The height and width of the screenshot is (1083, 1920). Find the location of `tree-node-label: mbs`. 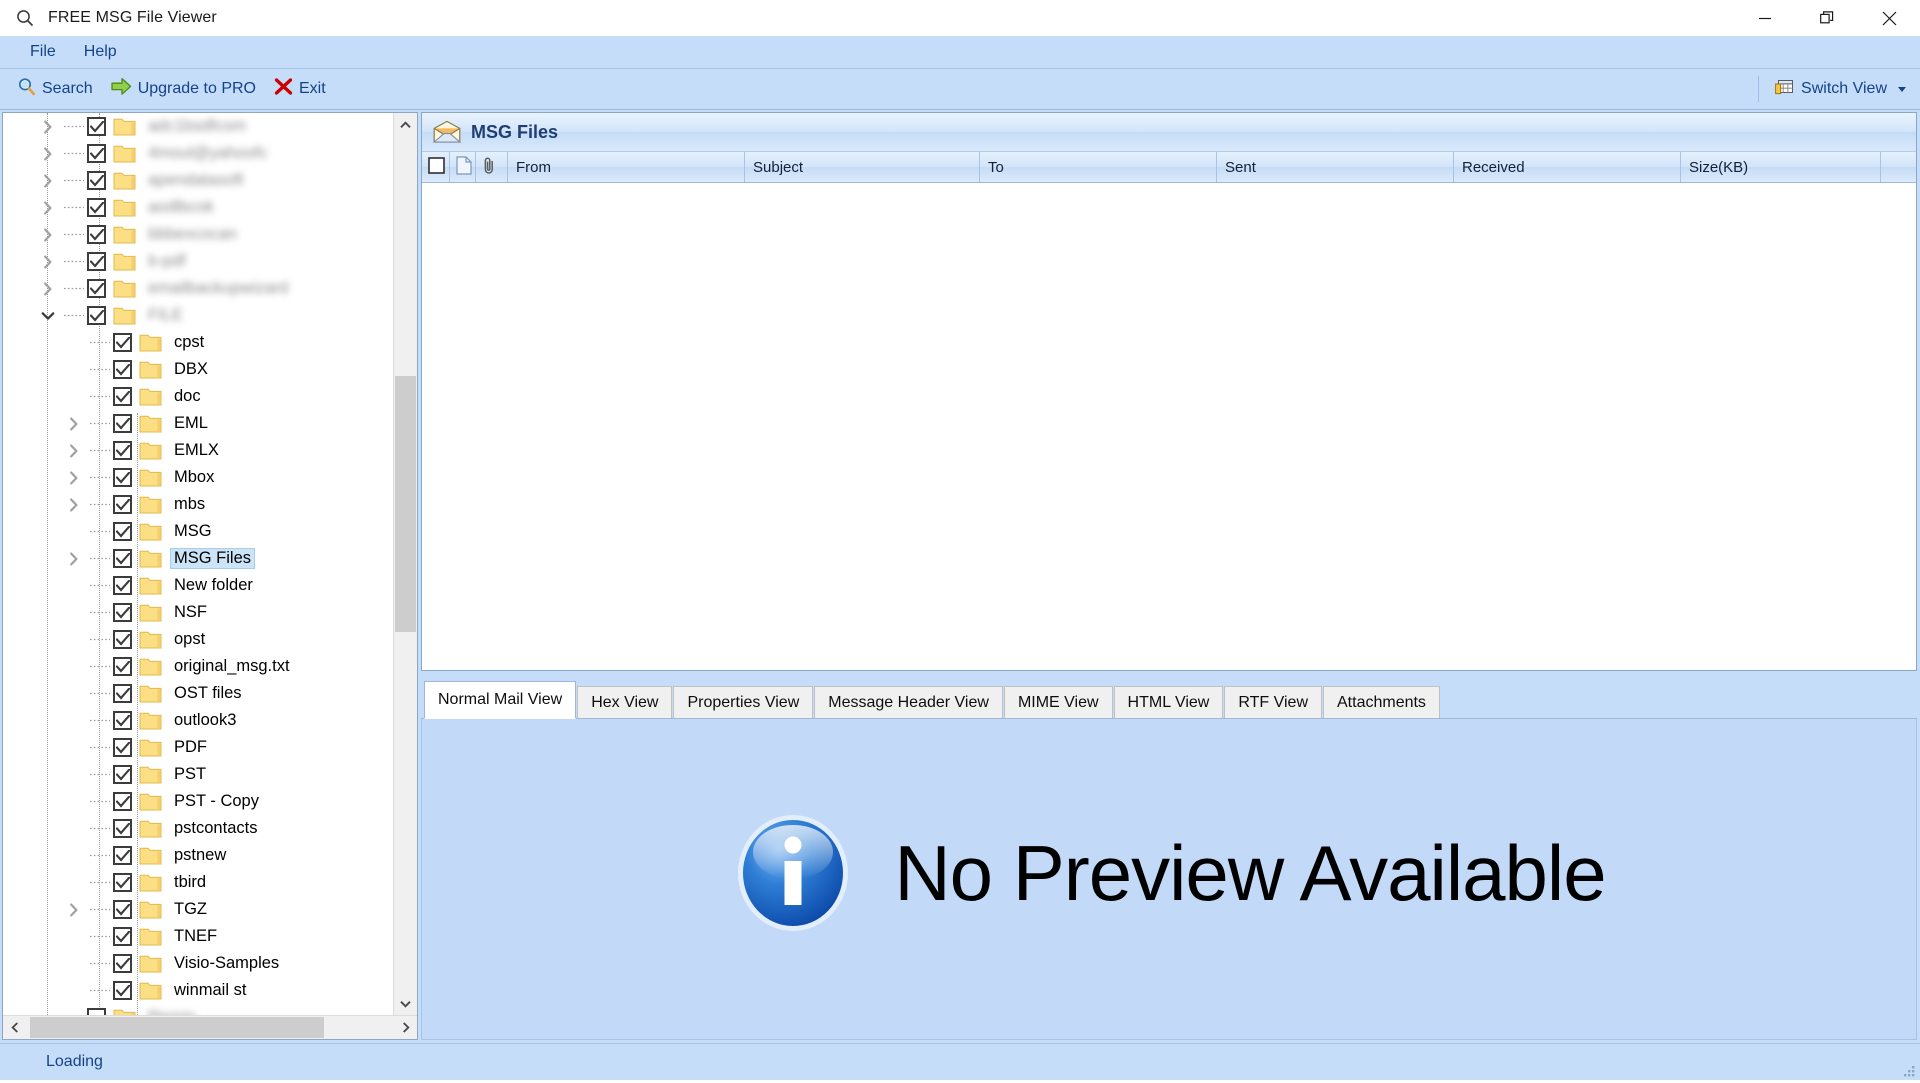

tree-node-label: mbs is located at coordinates (189, 504).